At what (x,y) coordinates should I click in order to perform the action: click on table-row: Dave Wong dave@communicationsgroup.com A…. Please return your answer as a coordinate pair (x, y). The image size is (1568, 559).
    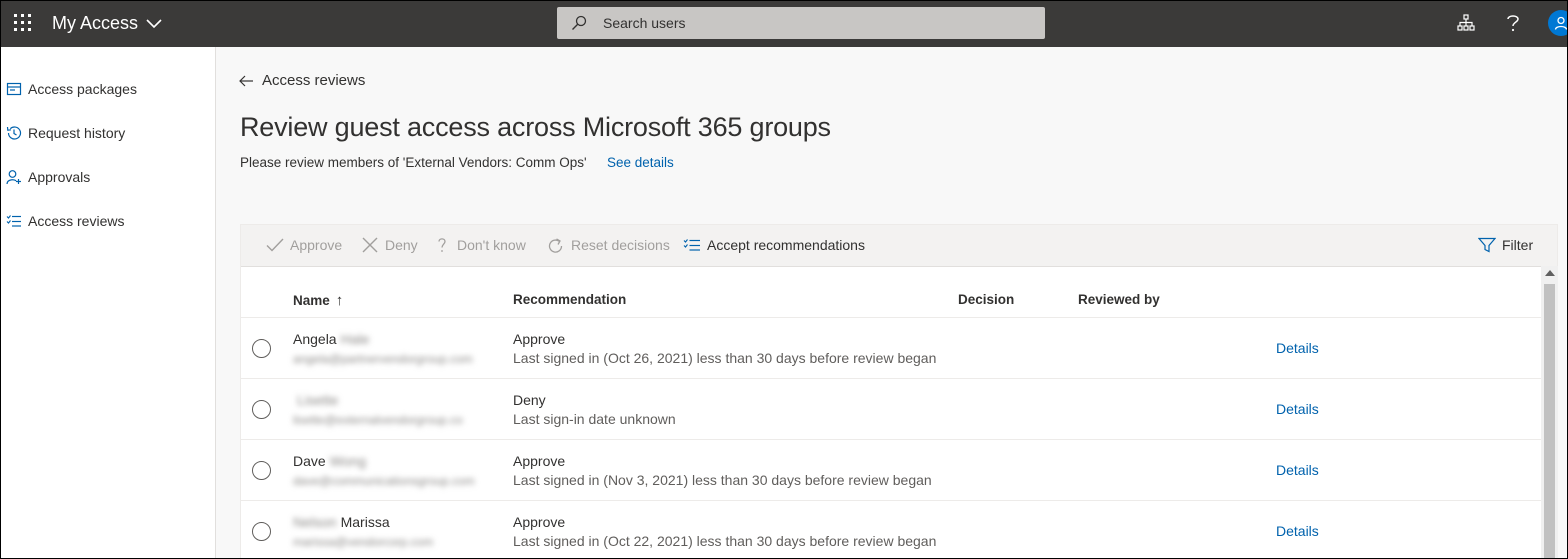
    Looking at the image, I should click on (891, 469).